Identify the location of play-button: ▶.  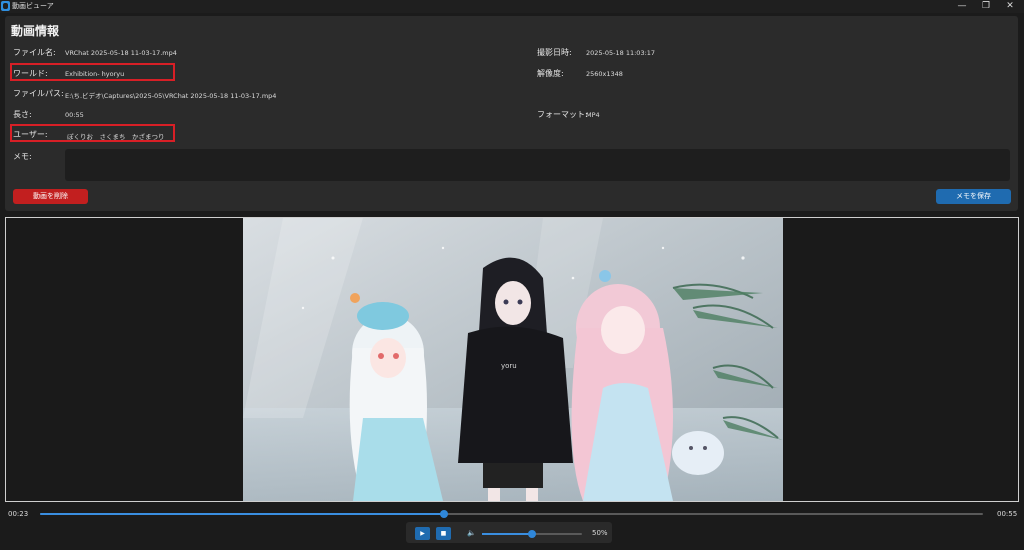
(422, 533).